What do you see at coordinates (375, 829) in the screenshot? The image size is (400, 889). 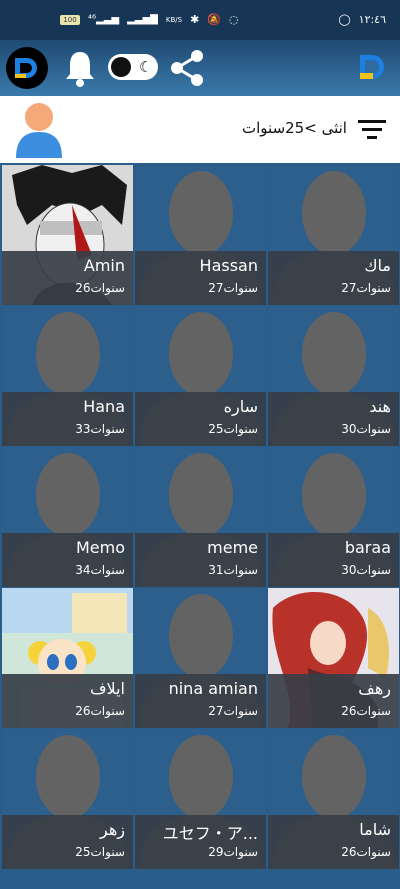 I see `profile-name: شاما` at bounding box center [375, 829].